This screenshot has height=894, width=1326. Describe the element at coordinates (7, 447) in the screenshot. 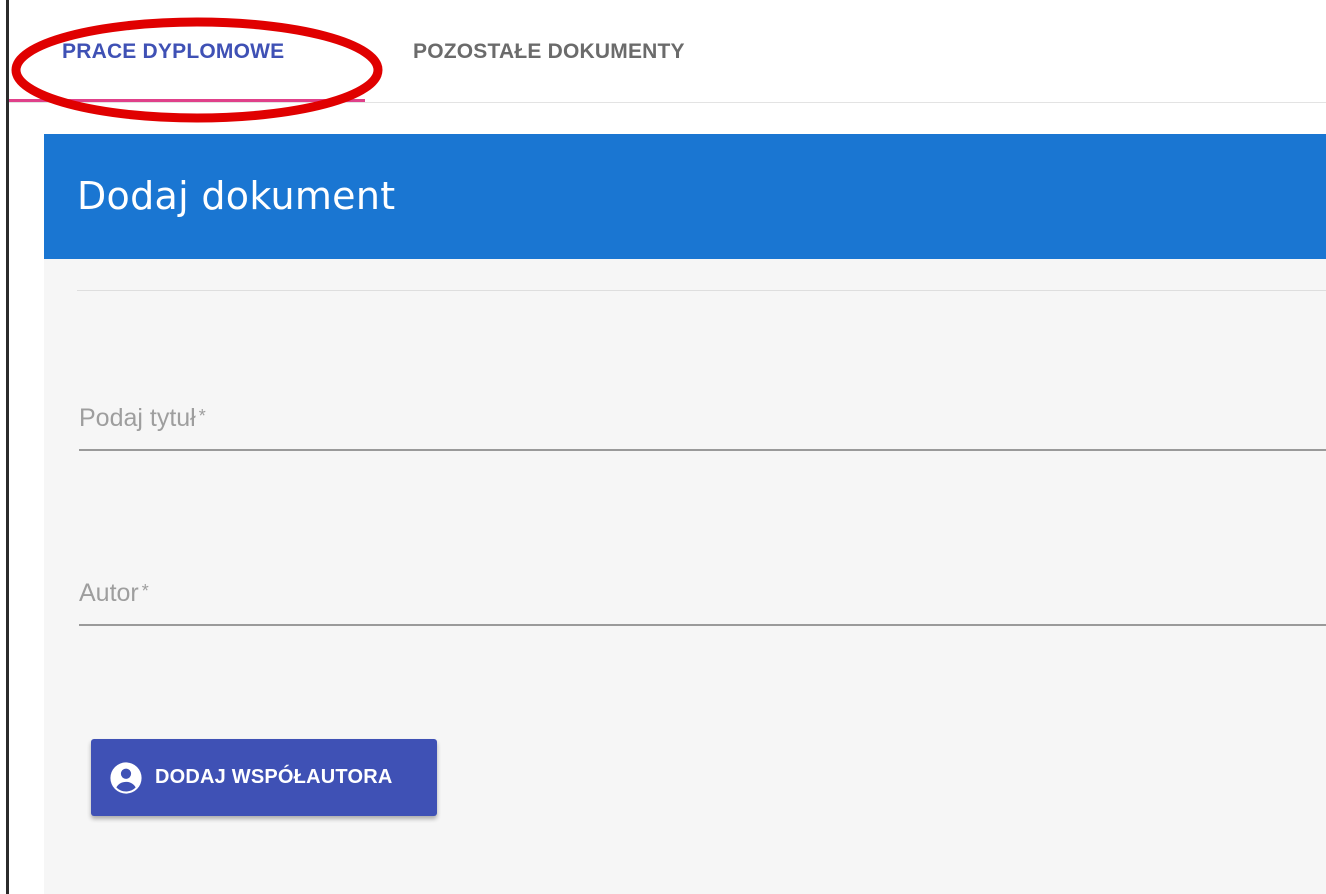

I see `window-border` at that location.